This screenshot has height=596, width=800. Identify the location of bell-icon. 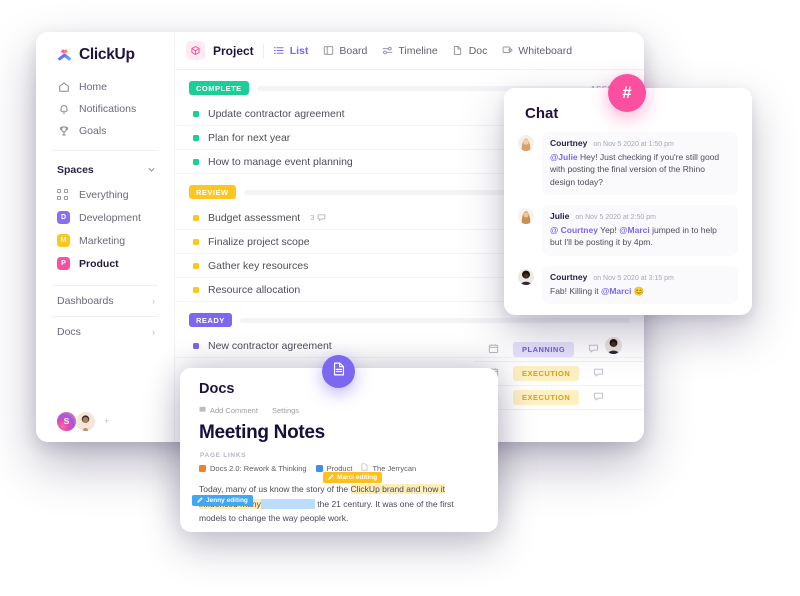
(63, 109).